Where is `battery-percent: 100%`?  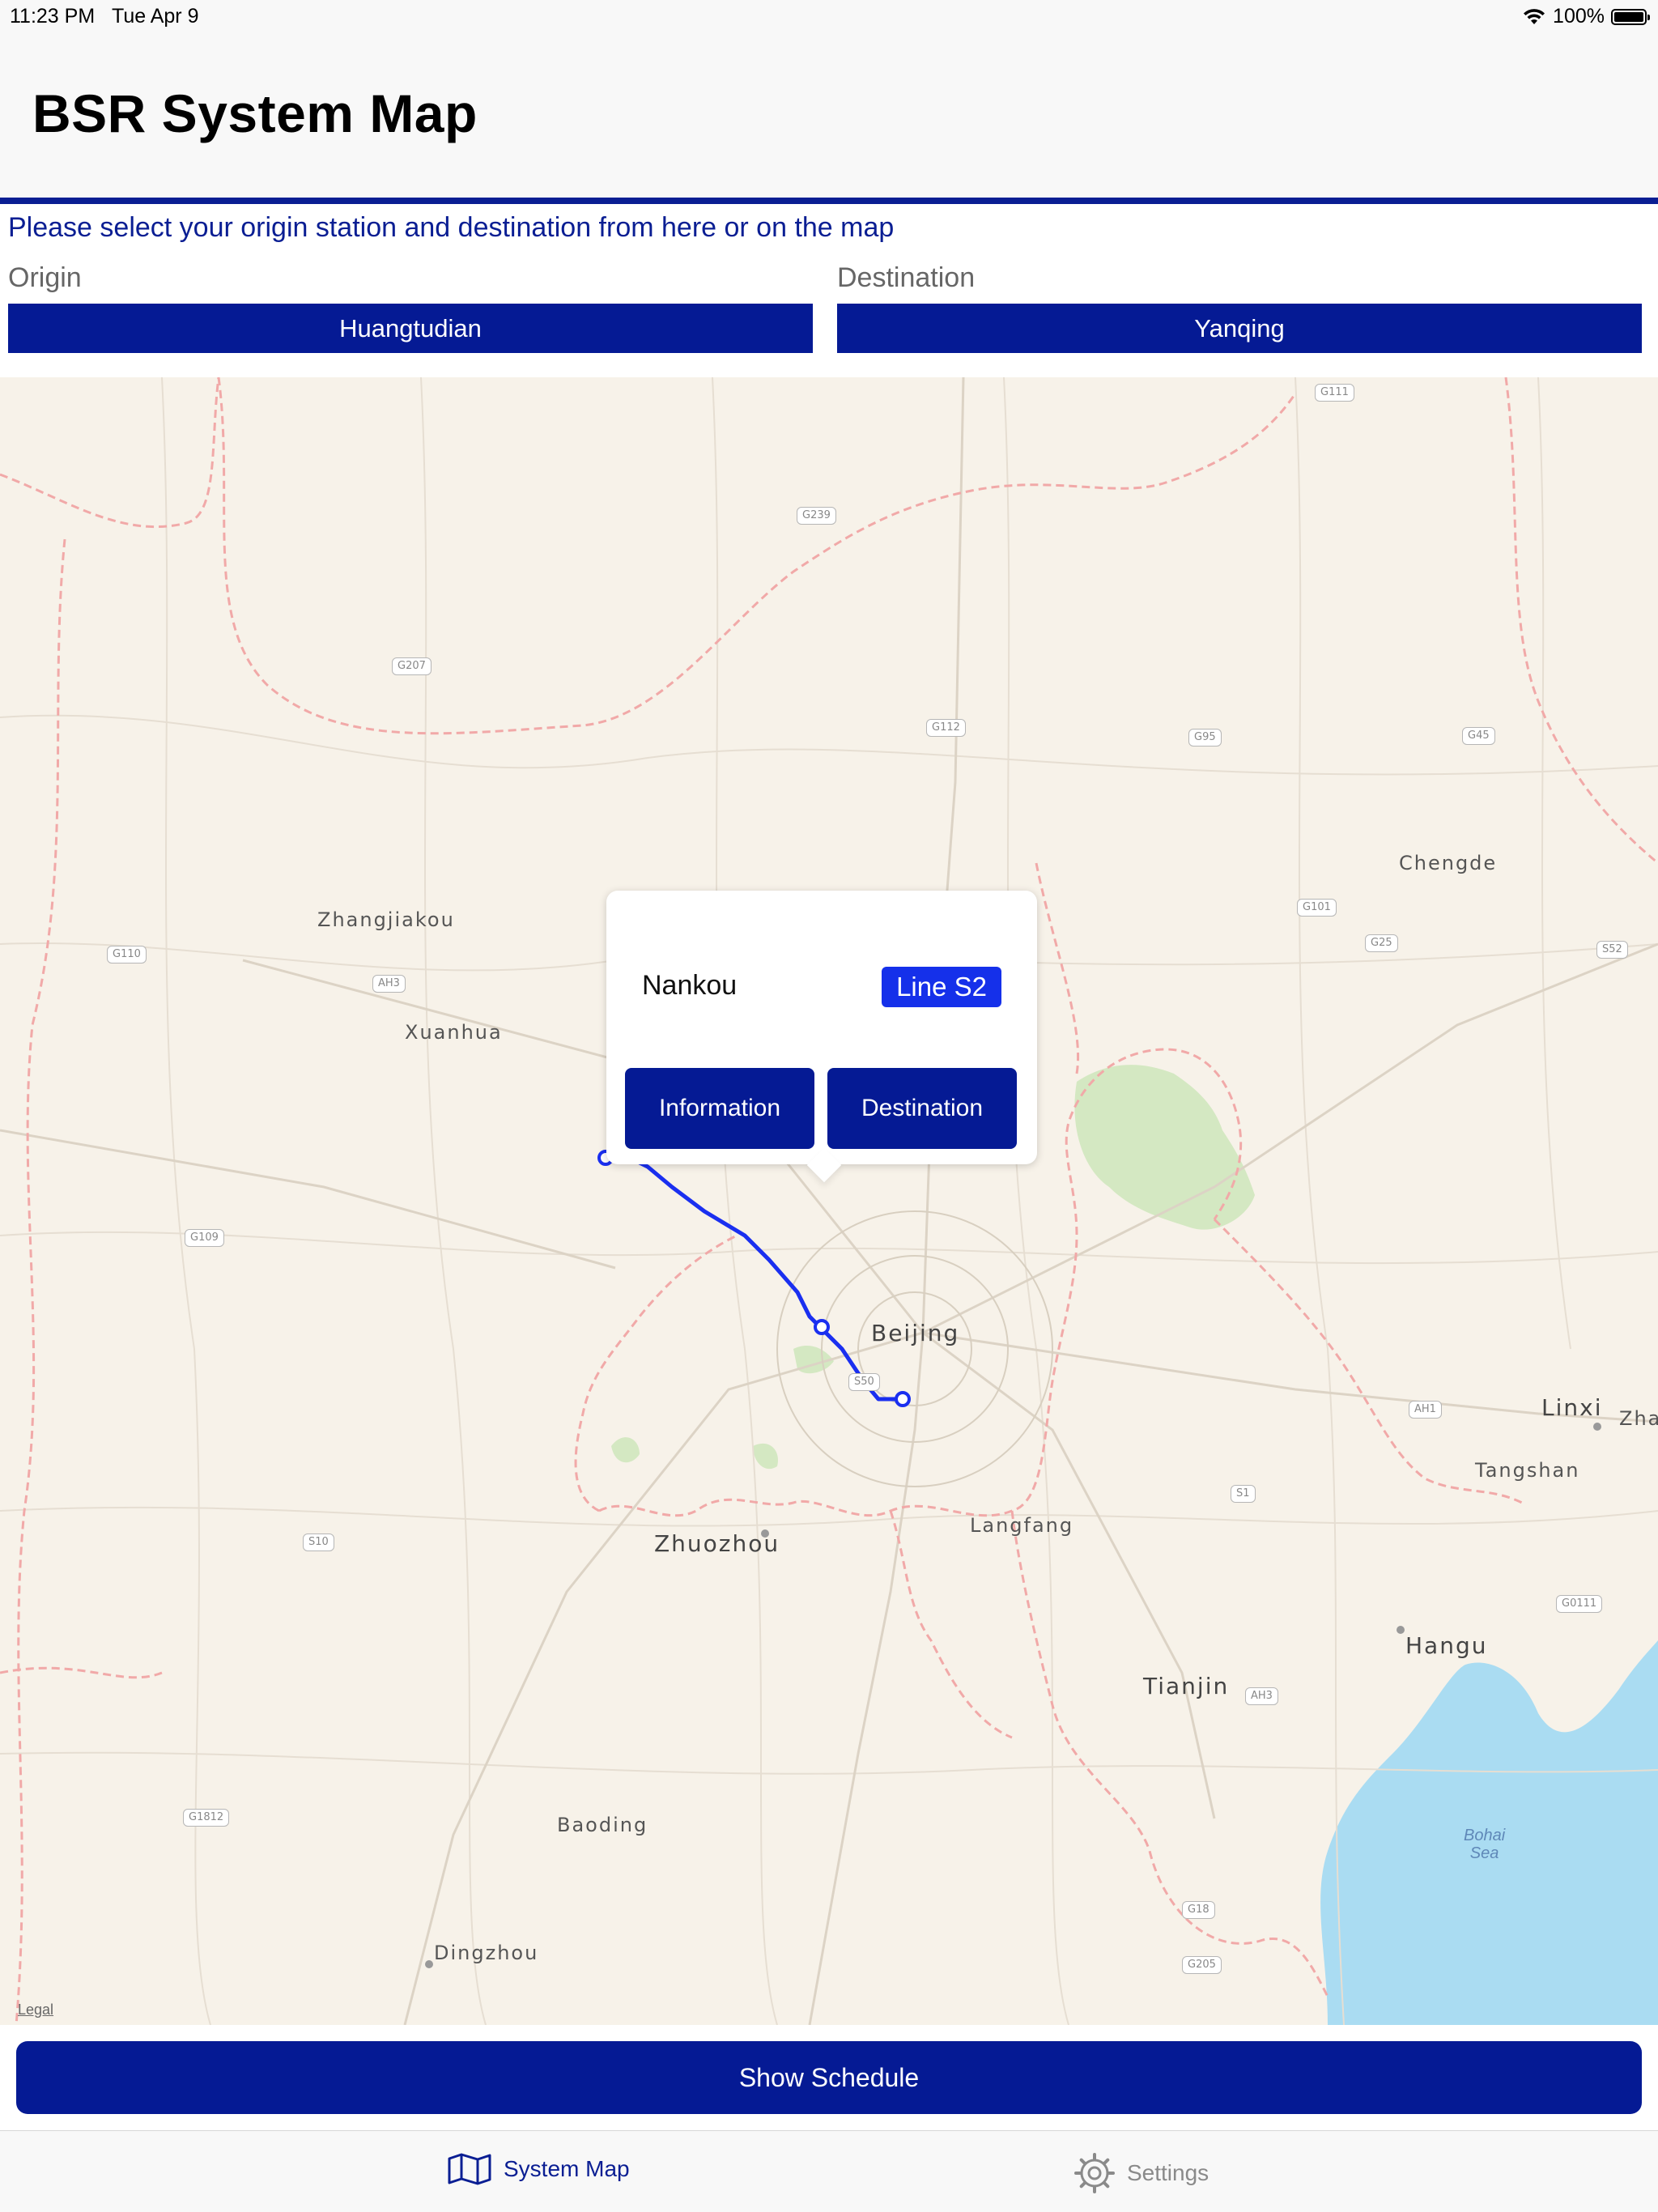
battery-percent: 100% is located at coordinates (1579, 16).